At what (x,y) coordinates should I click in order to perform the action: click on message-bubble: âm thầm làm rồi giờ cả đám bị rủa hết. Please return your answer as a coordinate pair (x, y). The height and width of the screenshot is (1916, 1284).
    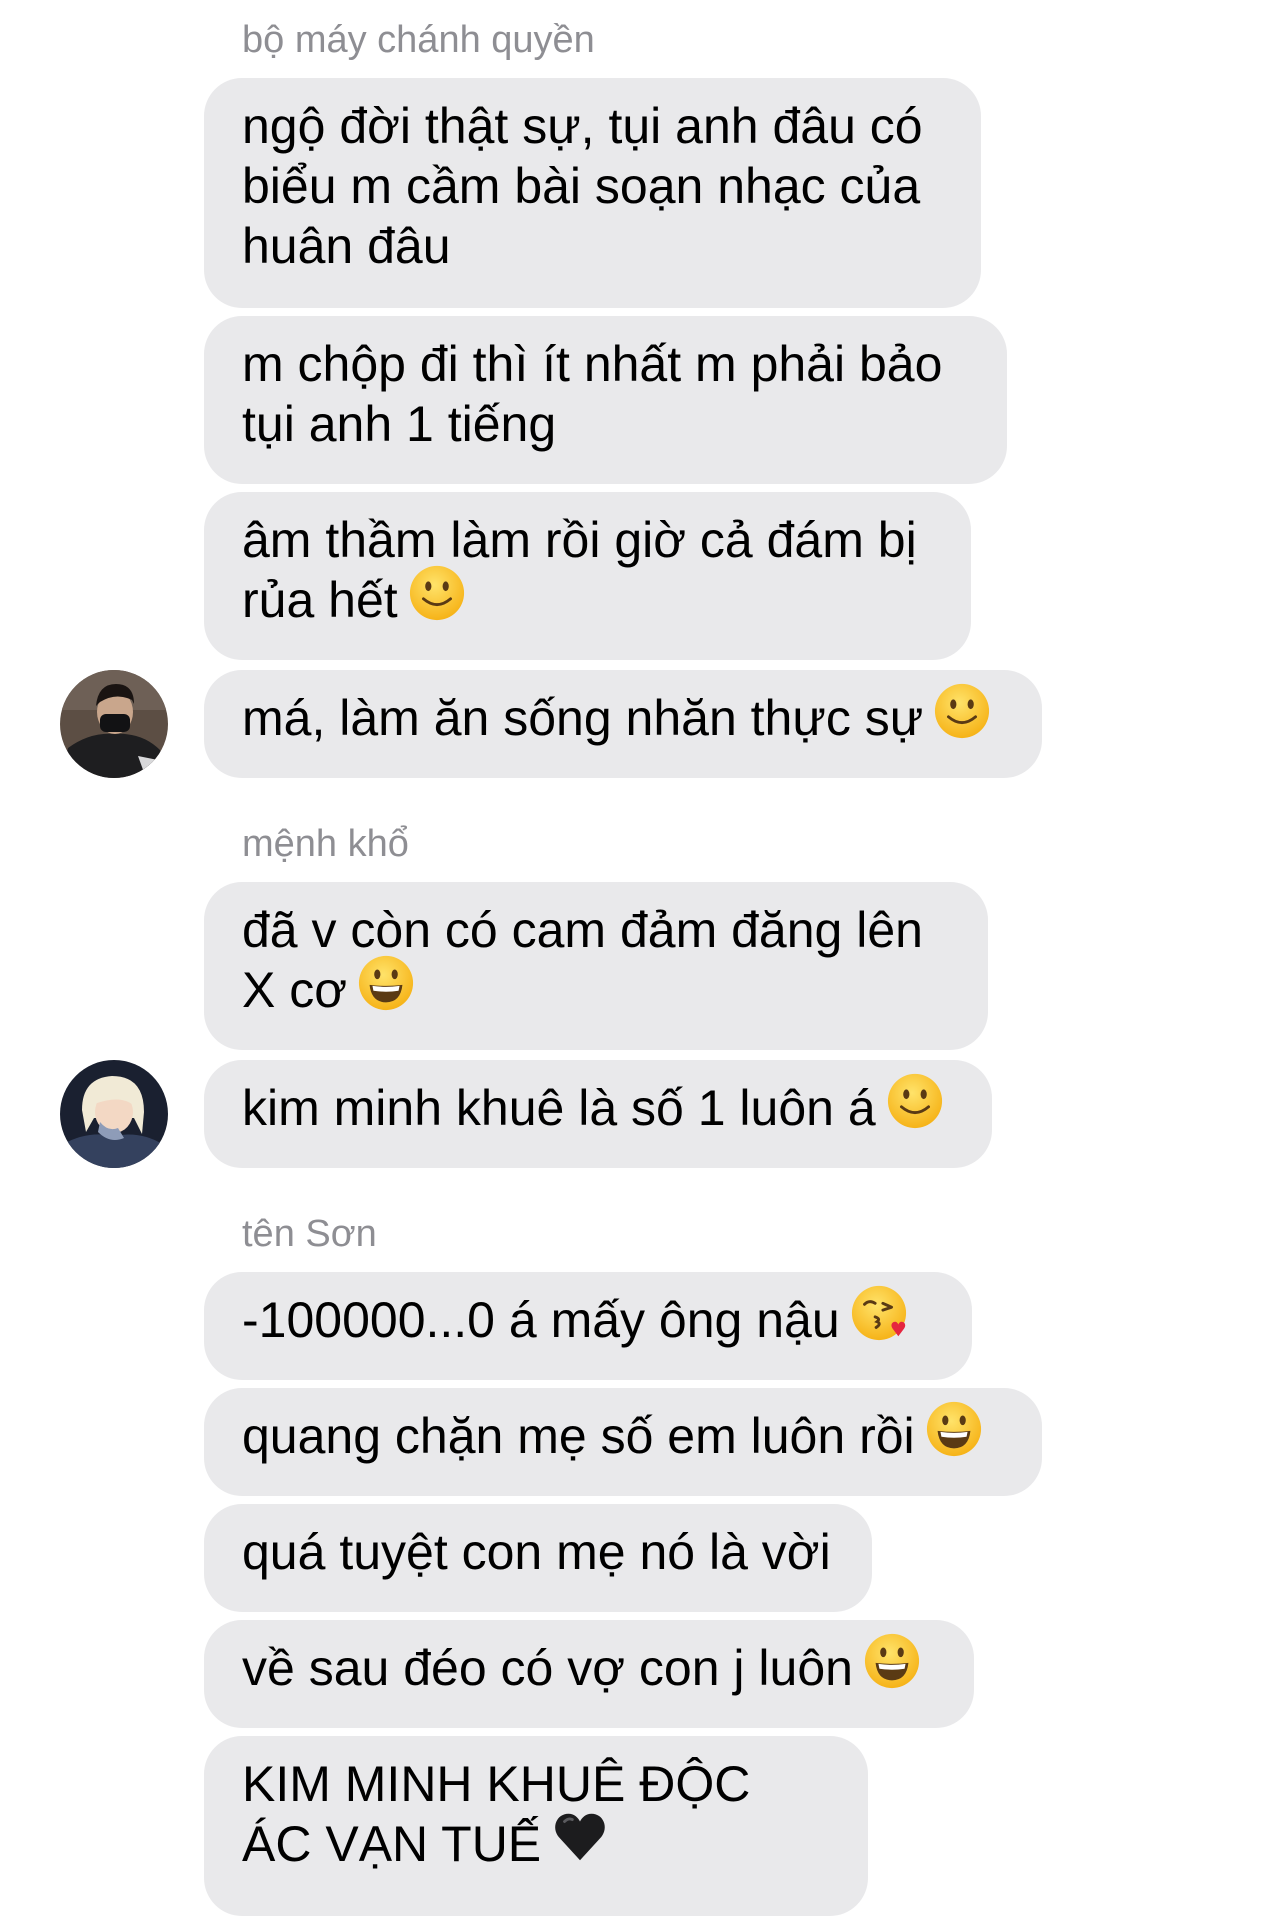
    Looking at the image, I should click on (587, 576).